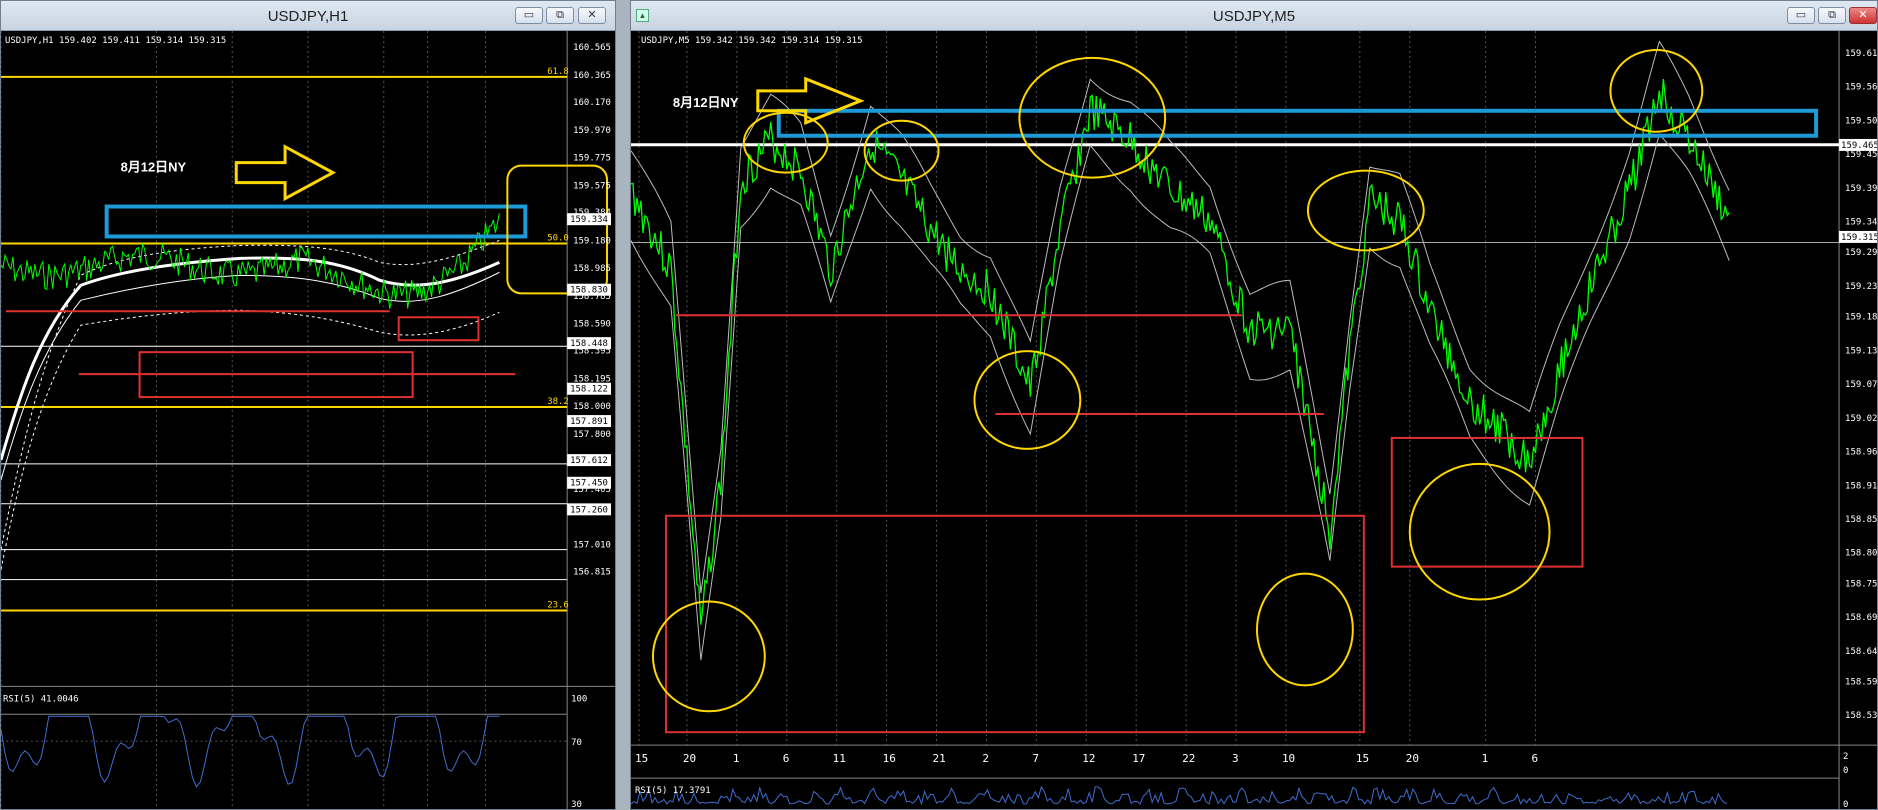 The image size is (1878, 810). I want to click on price-tick-label: 158.000, so click(592, 407).